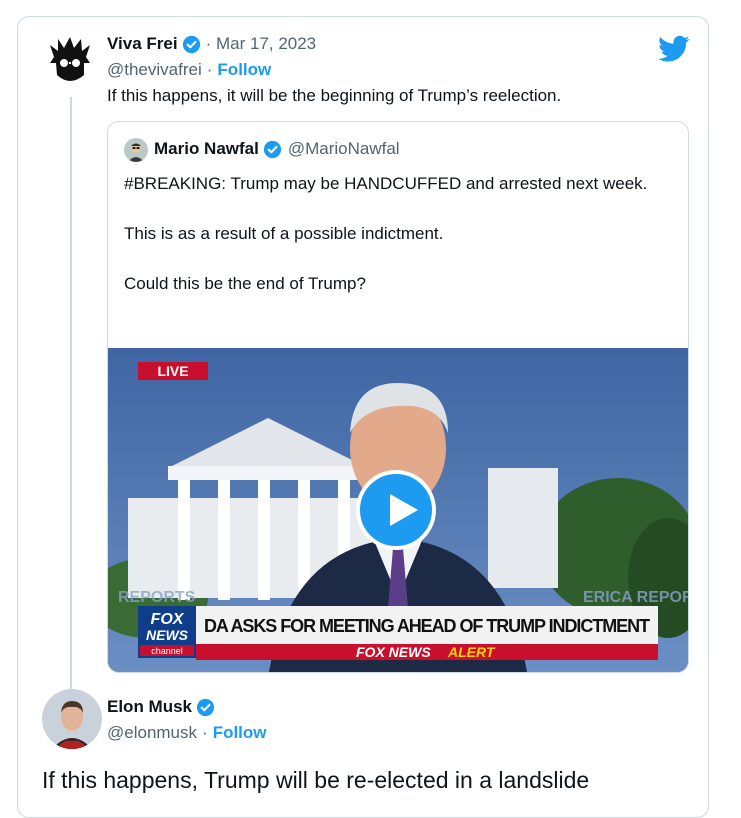 This screenshot has width=741, height=818. What do you see at coordinates (245, 283) in the screenshot?
I see `quoted-paragraph-3: Could this be the end of Trump?` at bounding box center [245, 283].